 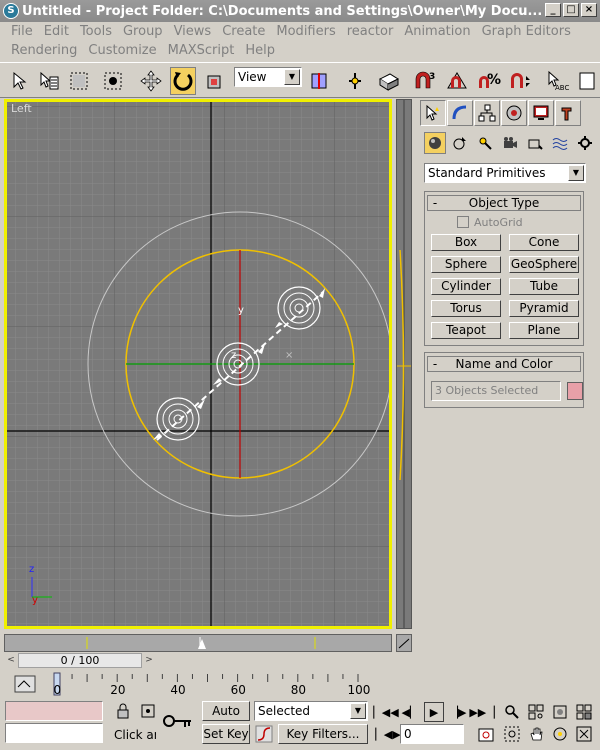 What do you see at coordinates (21, 108) in the screenshot?
I see `viewport-label: Left` at bounding box center [21, 108].